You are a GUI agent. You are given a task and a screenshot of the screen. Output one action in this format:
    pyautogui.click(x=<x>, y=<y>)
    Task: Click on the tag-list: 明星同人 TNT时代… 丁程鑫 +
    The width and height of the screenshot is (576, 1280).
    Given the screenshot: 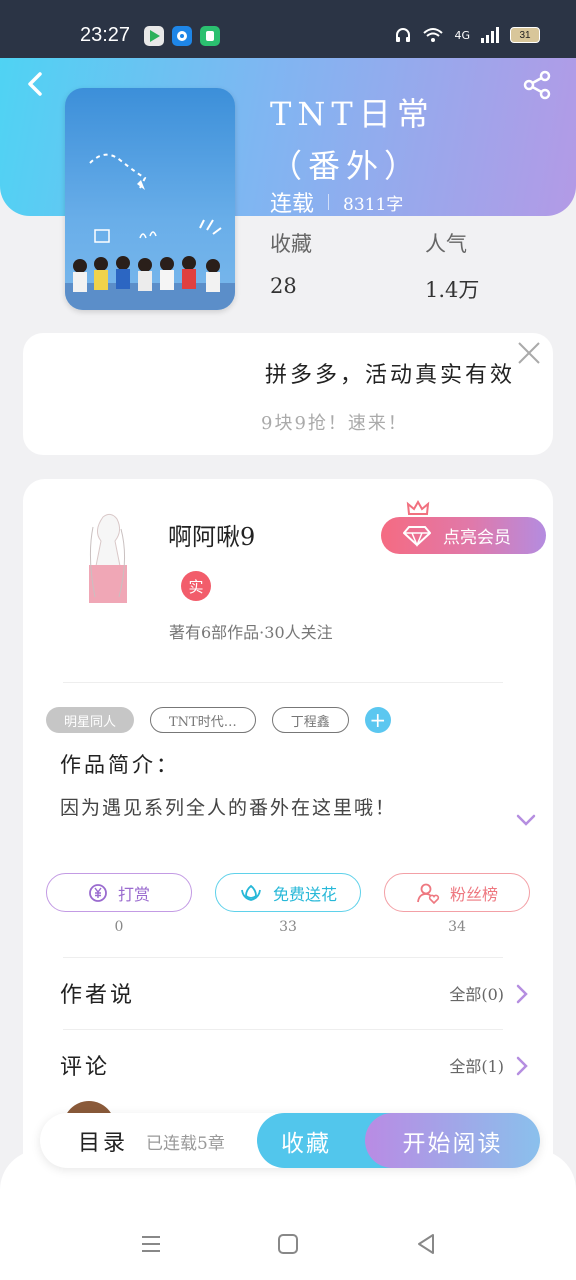 What is the action you would take?
    pyautogui.click(x=218, y=720)
    